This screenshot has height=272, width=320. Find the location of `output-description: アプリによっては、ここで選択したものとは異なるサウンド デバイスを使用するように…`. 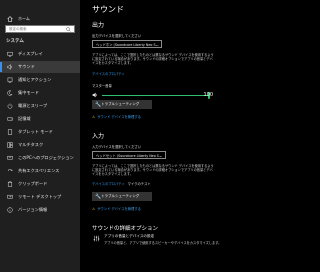

output-description: アプリによっては、ここで選択したものとは異なるサウンド デバイスを使用するように… is located at coordinates (153, 59).